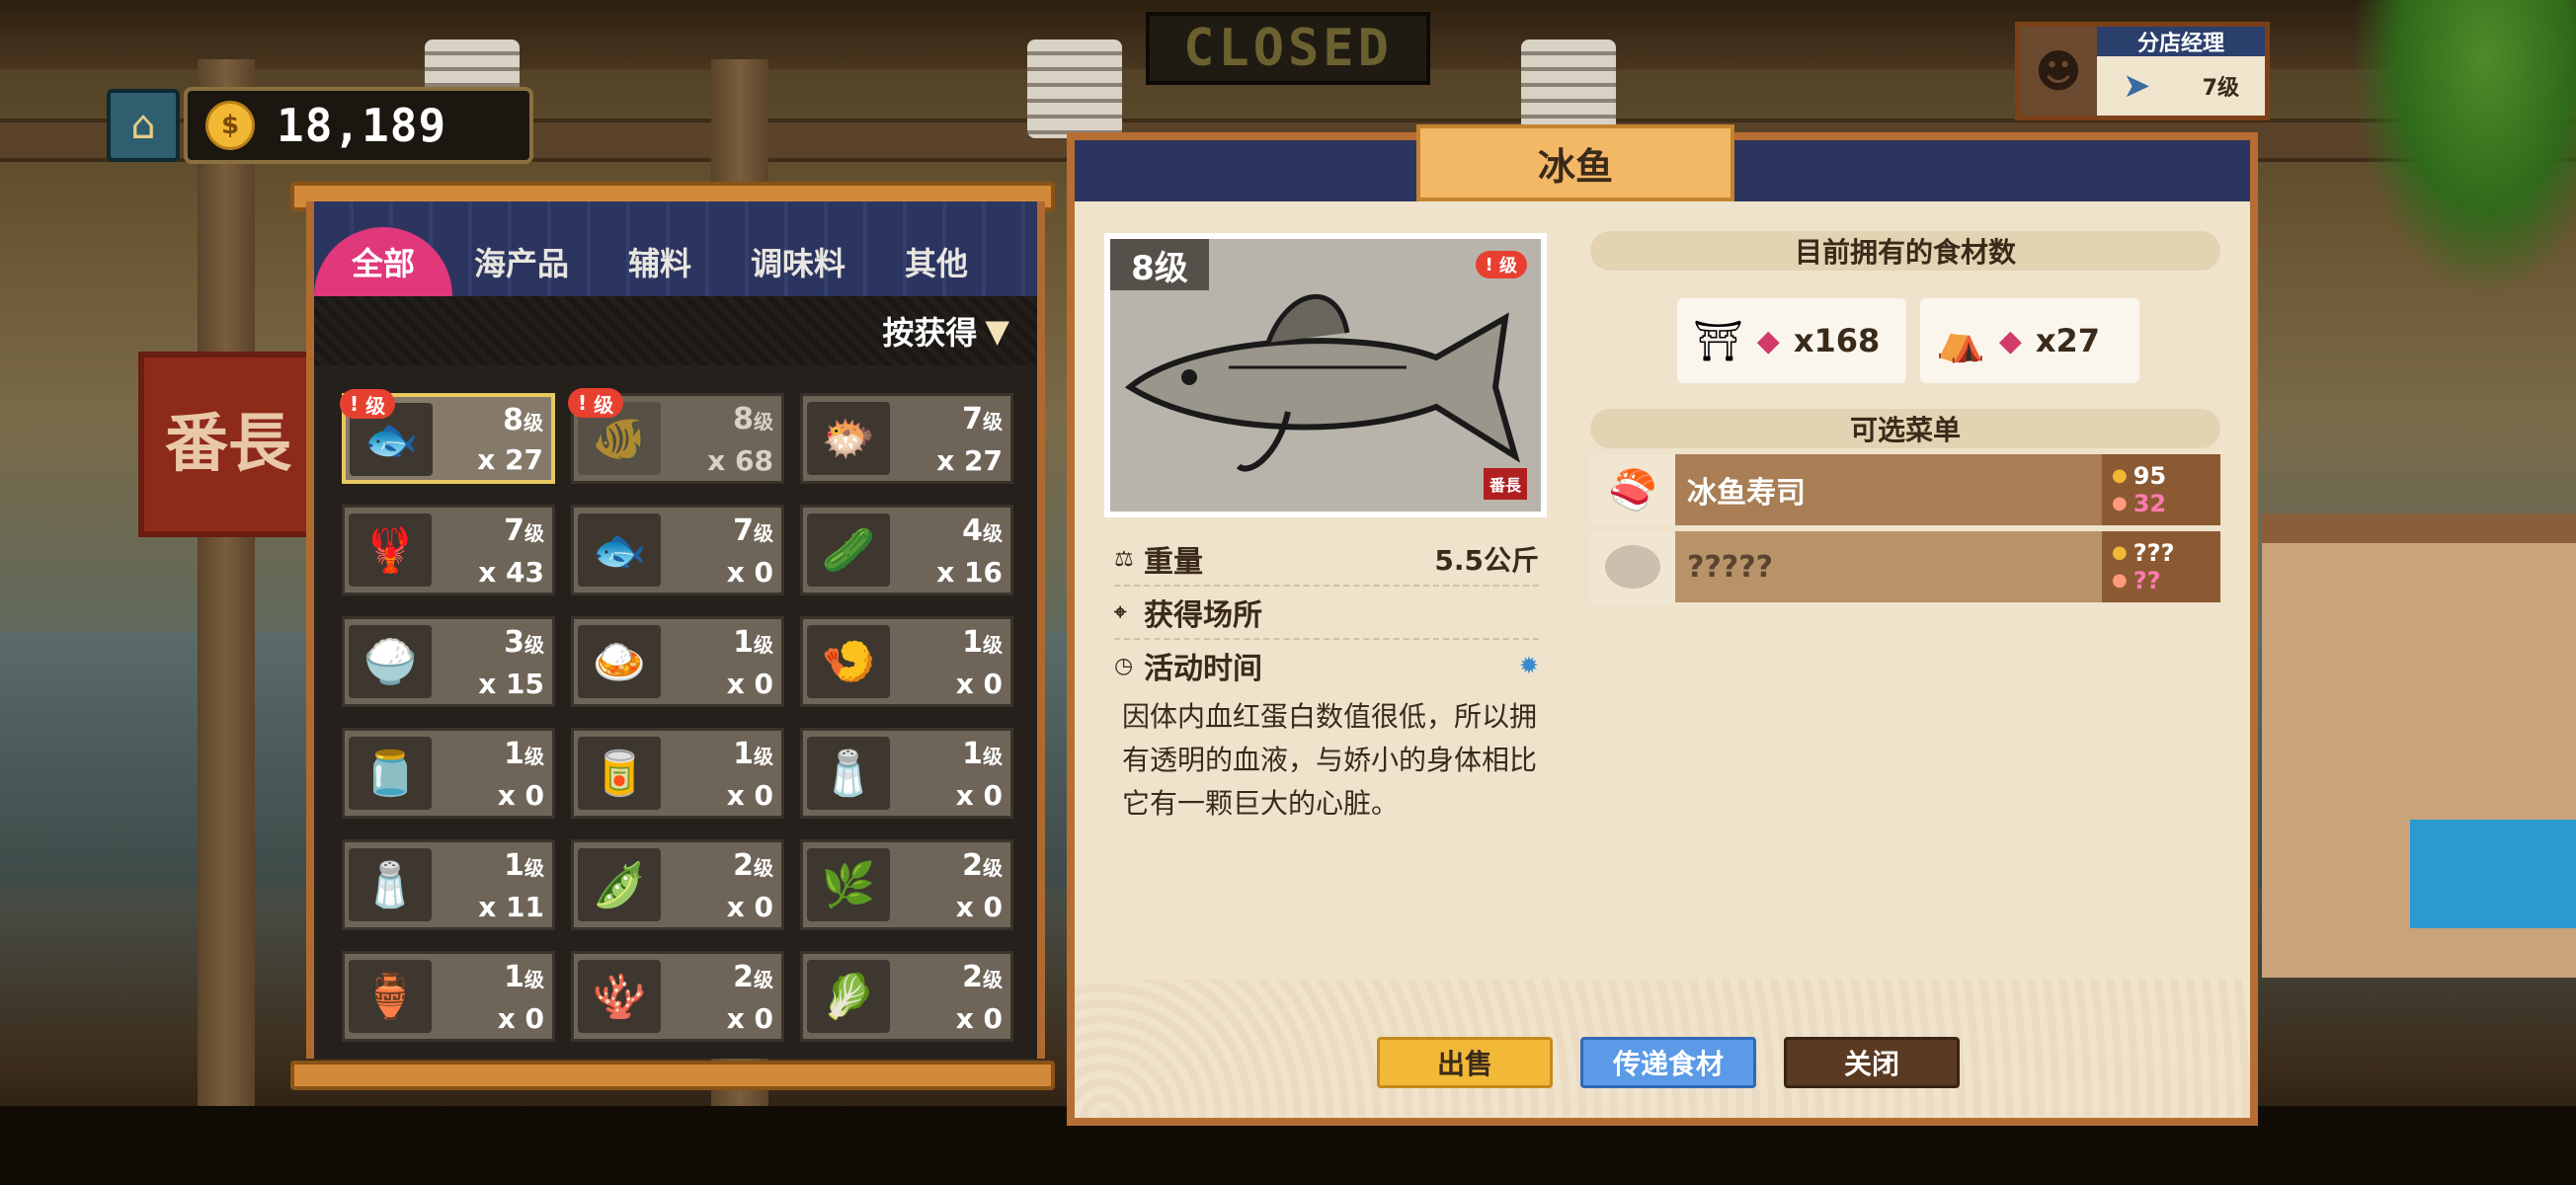 This screenshot has height=1185, width=2576. Describe the element at coordinates (660, 261) in the screenshot. I see `tab-ingredients: 辅料` at that location.